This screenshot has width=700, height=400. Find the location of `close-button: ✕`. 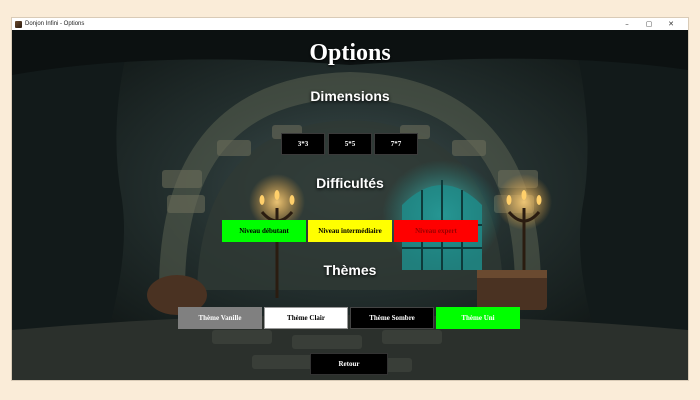

close-button: ✕ is located at coordinates (671, 24).